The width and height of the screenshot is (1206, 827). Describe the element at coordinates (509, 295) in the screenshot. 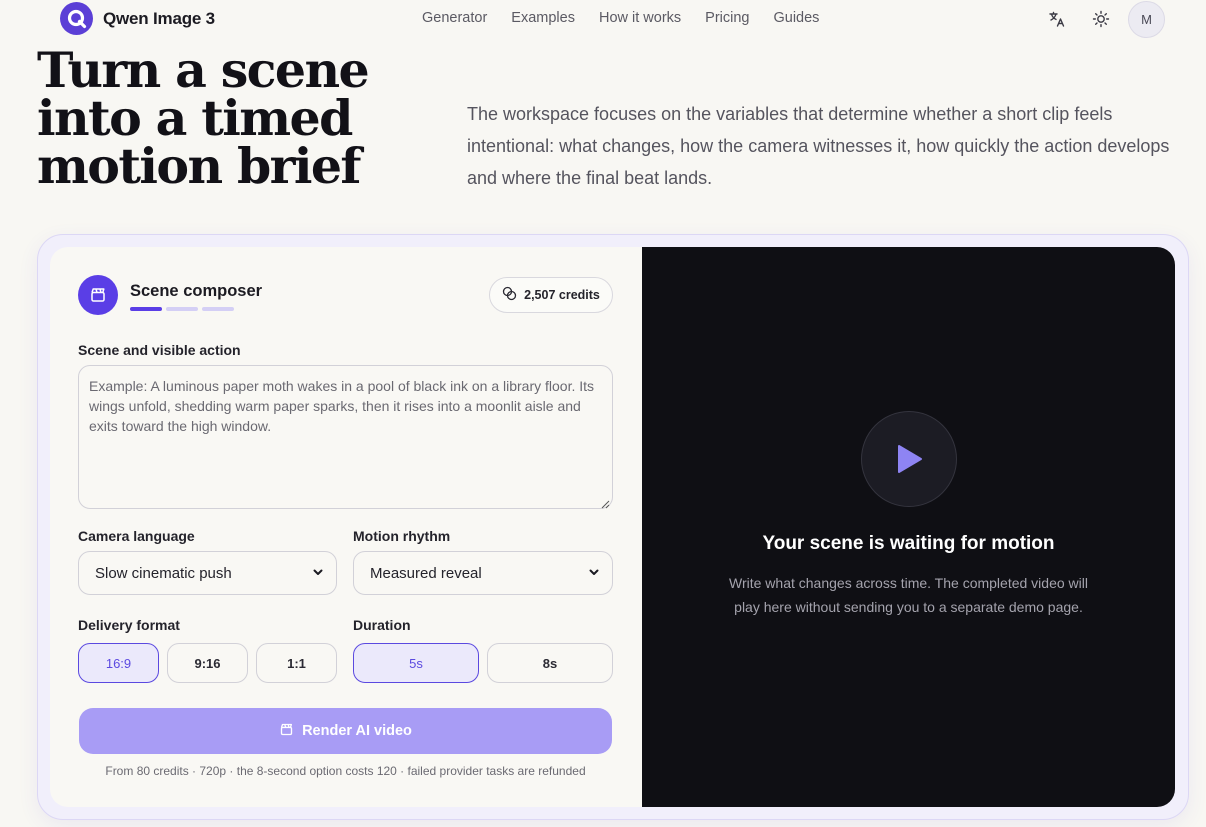

I see `coins-icon` at that location.